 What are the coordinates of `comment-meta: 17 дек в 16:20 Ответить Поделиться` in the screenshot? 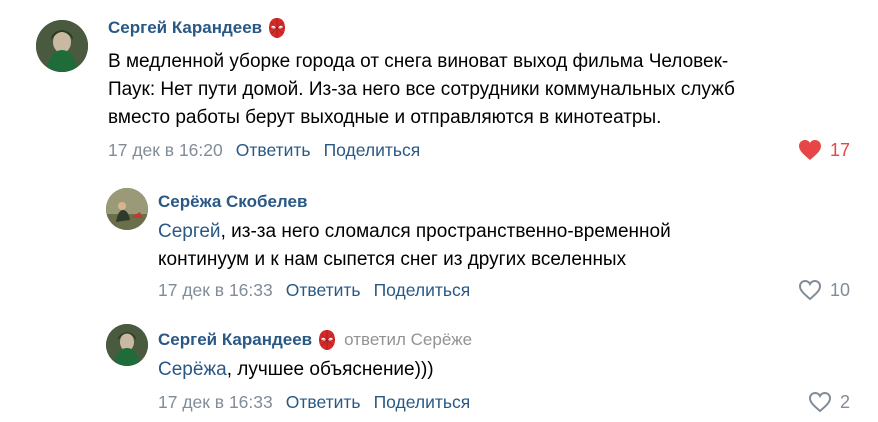 It's located at (264, 150).